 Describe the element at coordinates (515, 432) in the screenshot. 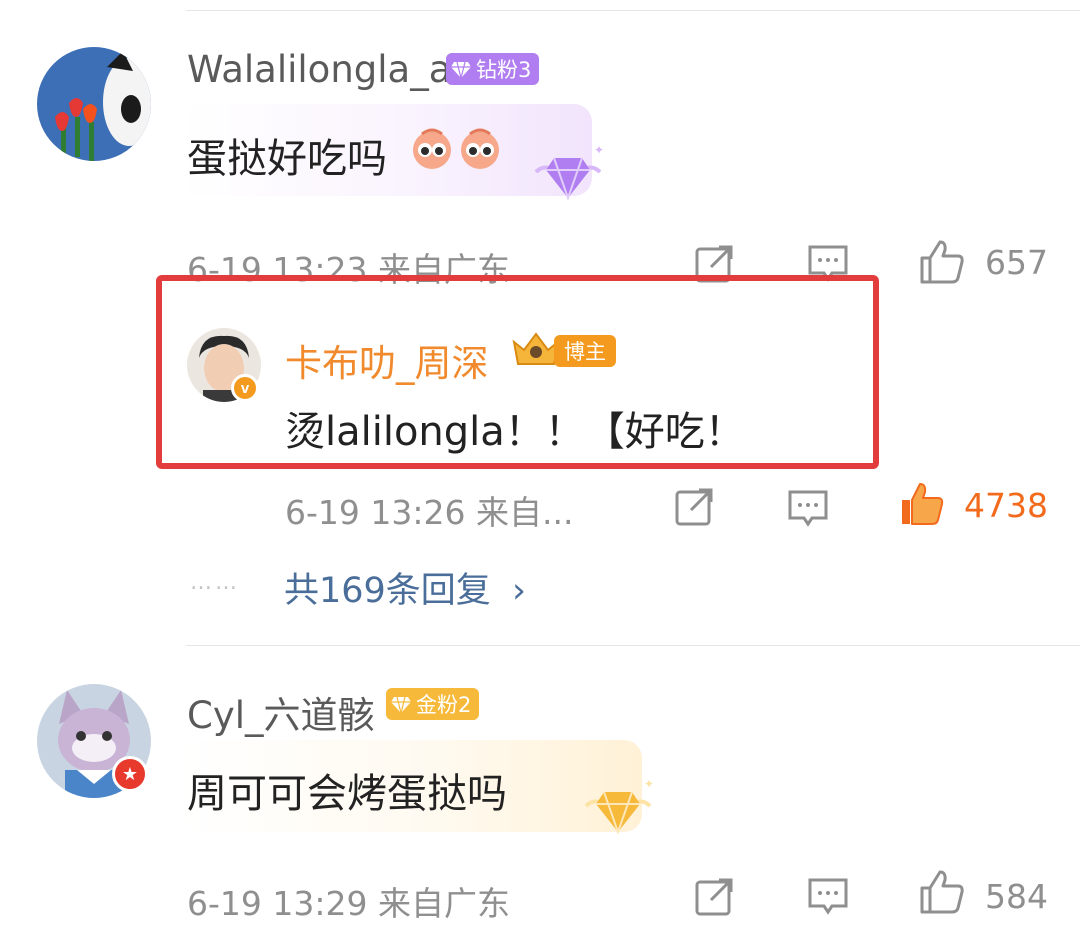

I see `reply-text: 烫lalilongla！！【好吃！` at that location.